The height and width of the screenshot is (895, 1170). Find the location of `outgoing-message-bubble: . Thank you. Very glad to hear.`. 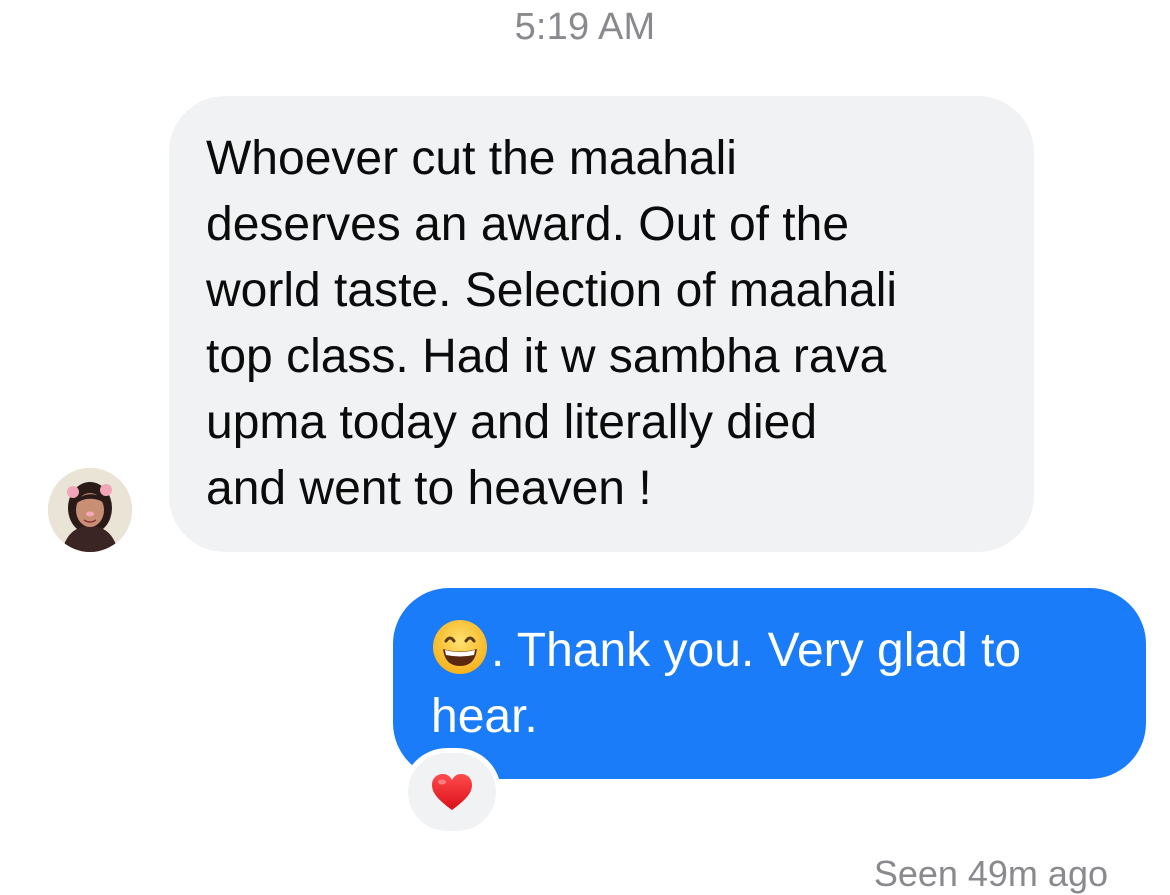

outgoing-message-bubble: . Thank you. Very glad to hear. is located at coordinates (769, 683).